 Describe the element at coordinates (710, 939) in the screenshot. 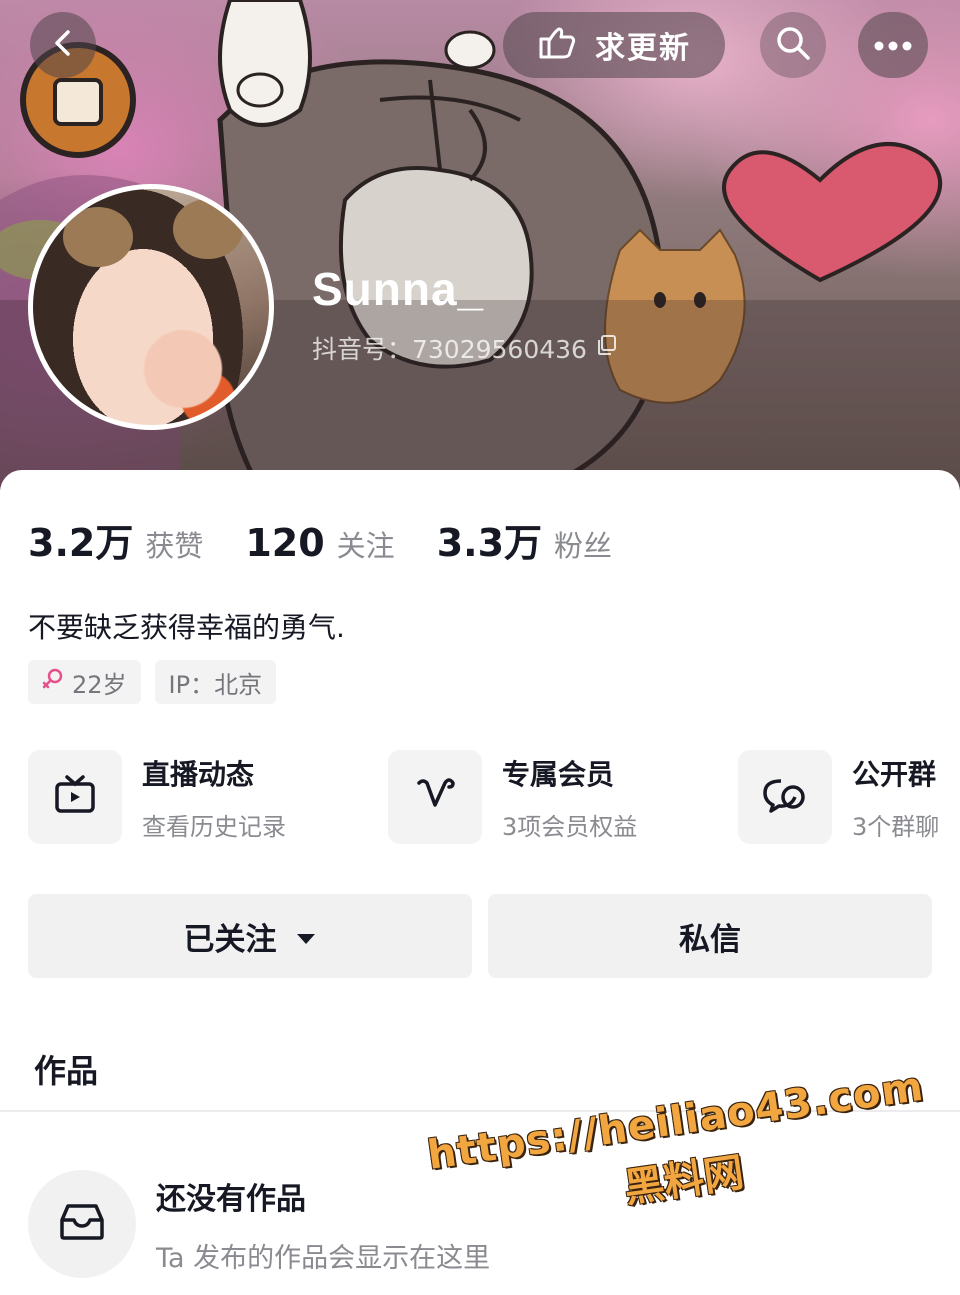

I see `message-label: 私信` at that location.